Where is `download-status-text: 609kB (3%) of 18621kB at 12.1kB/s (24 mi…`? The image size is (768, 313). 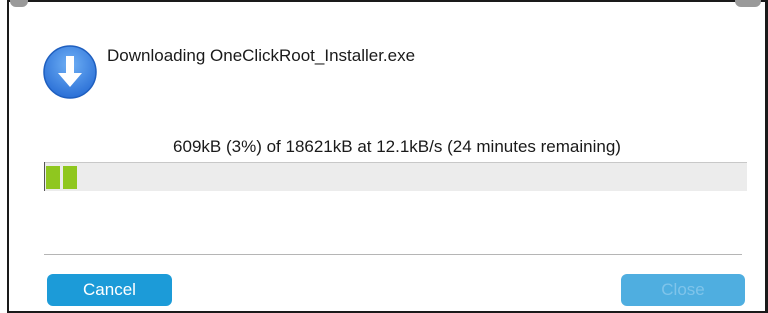
download-status-text: 609kB (3%) of 18621kB at 12.1kB/s (24 mi… is located at coordinates (397, 146).